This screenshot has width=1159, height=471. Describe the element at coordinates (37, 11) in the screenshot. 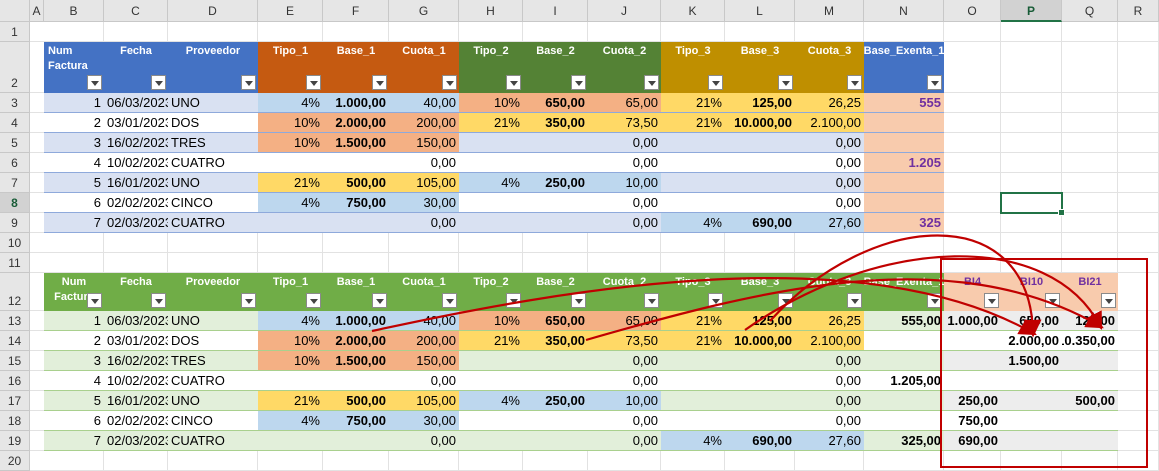

I see `column-header-a: A` at that location.